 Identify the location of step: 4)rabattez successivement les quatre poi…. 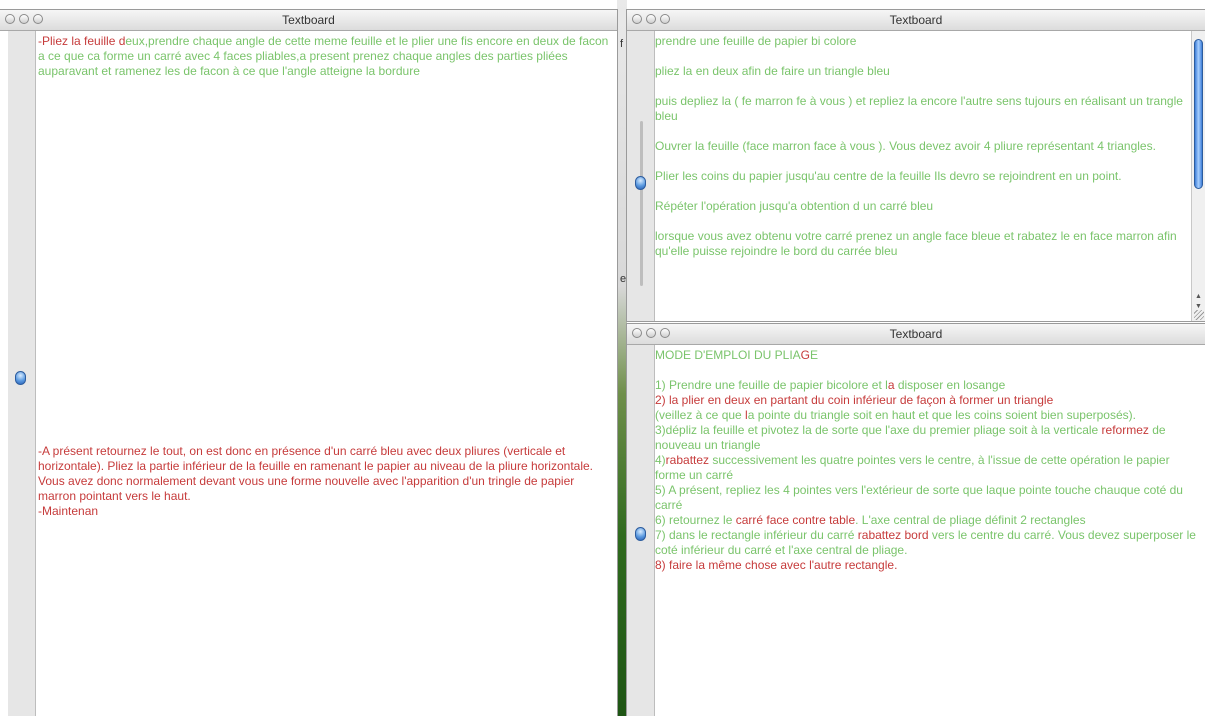
(912, 467).